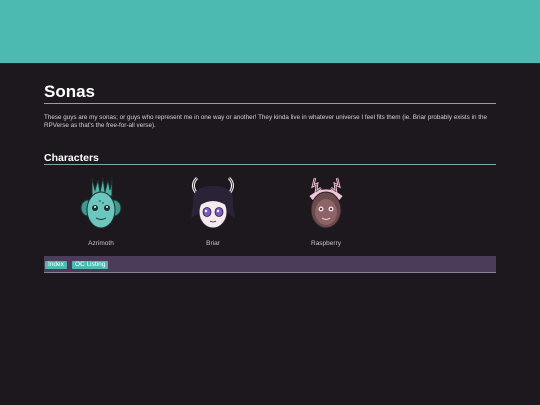 The height and width of the screenshot is (405, 540). Describe the element at coordinates (213, 204) in the screenshot. I see `briar-avatar` at that location.